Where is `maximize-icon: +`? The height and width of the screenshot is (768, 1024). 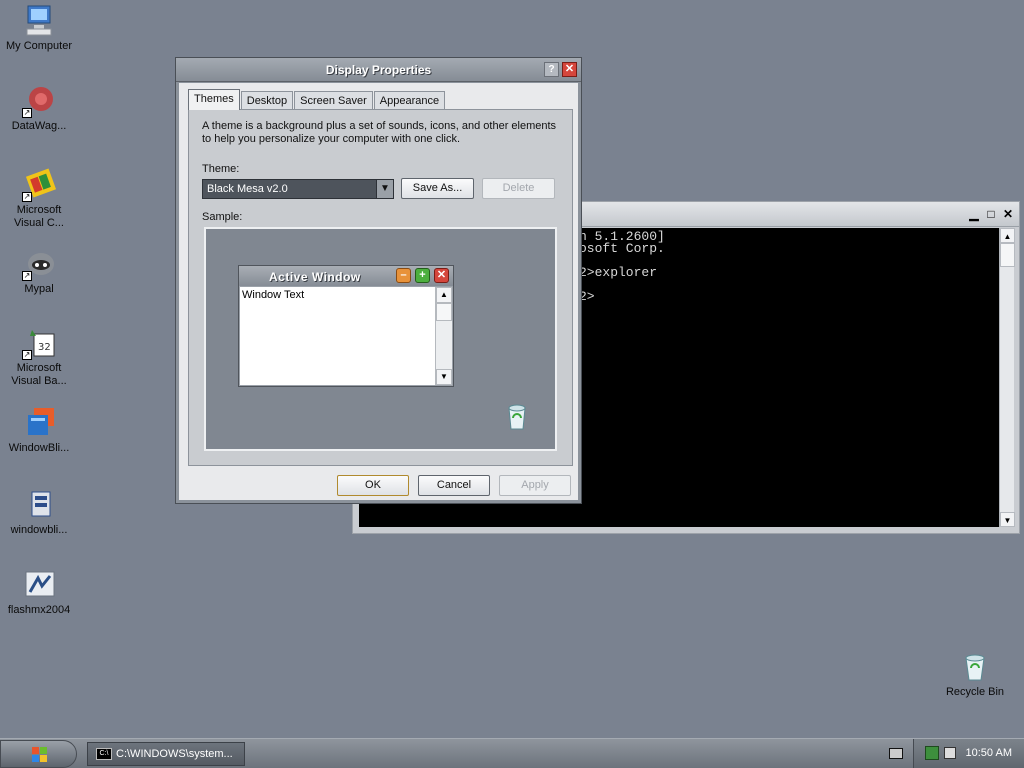 maximize-icon: + is located at coordinates (422, 275).